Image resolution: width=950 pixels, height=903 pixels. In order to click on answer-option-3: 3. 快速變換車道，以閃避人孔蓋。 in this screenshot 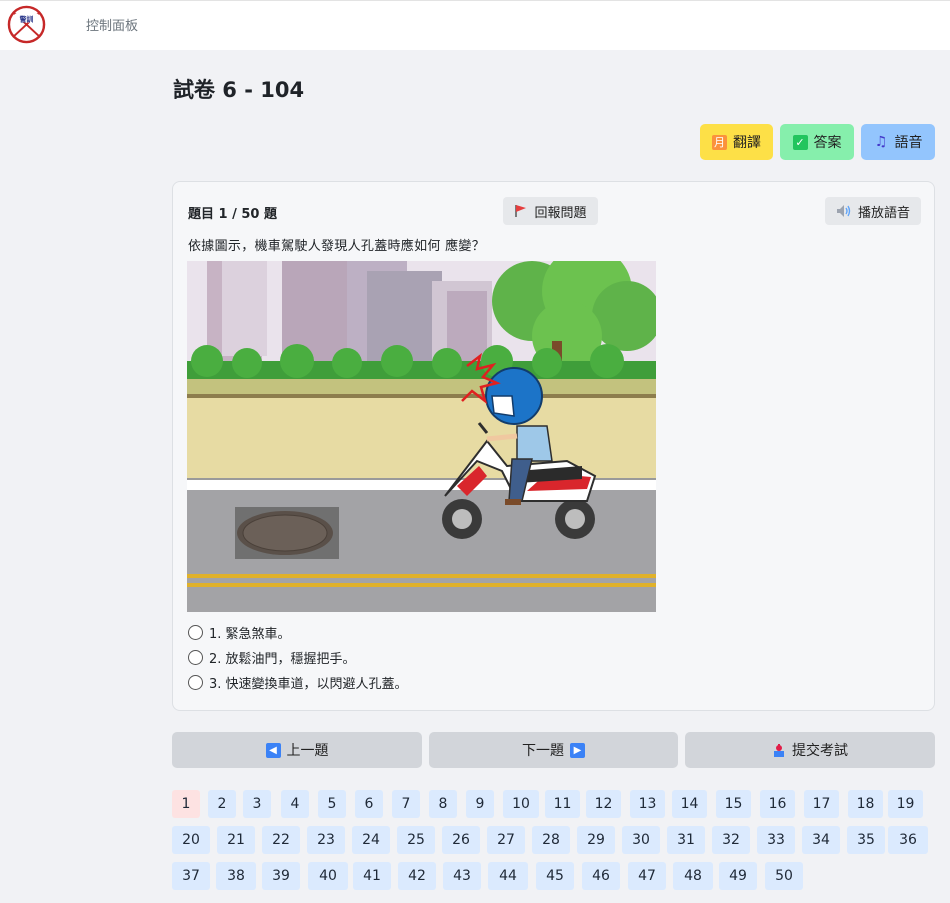, I will do `click(298, 682)`.